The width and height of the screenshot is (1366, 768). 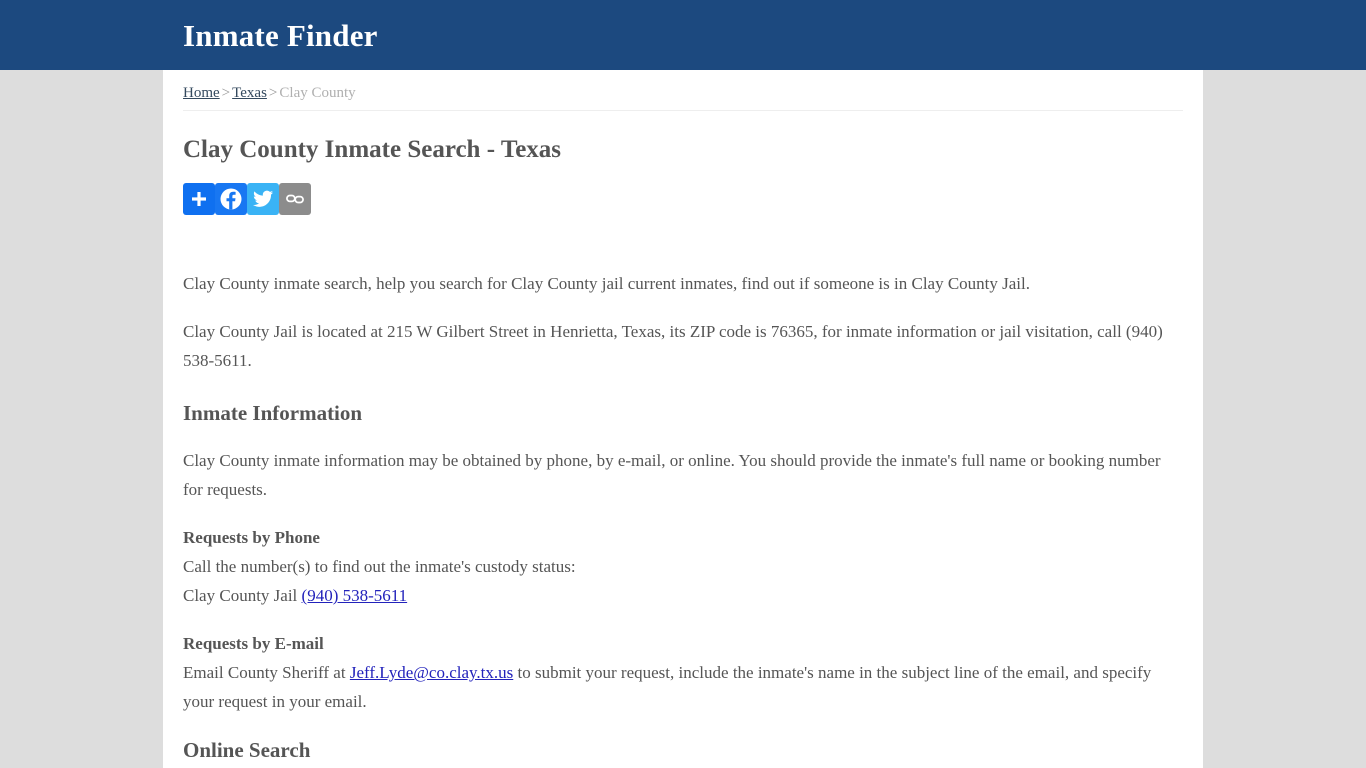 What do you see at coordinates (355, 595) in the screenshot?
I see `jail-phone-link: (940) 538-5611` at bounding box center [355, 595].